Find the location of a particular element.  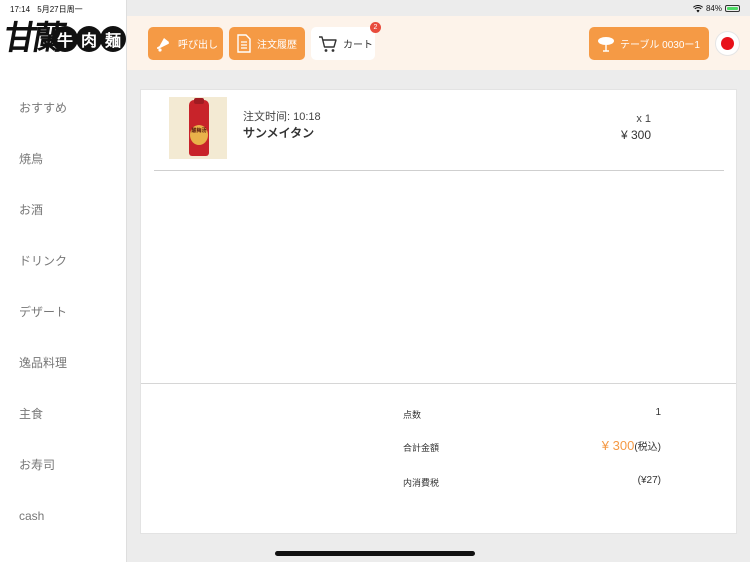

tax-value: (¥27) is located at coordinates (649, 480).